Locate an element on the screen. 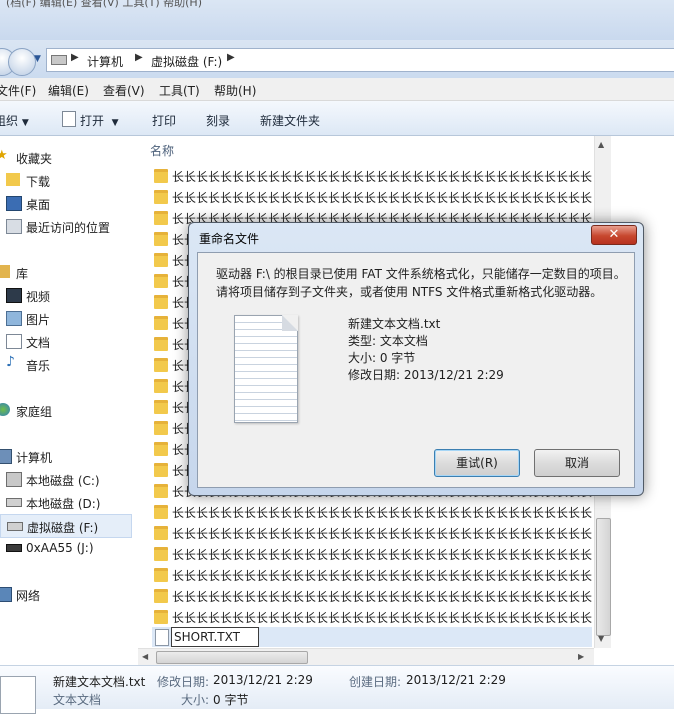  recent-places-icon is located at coordinates (14, 226).